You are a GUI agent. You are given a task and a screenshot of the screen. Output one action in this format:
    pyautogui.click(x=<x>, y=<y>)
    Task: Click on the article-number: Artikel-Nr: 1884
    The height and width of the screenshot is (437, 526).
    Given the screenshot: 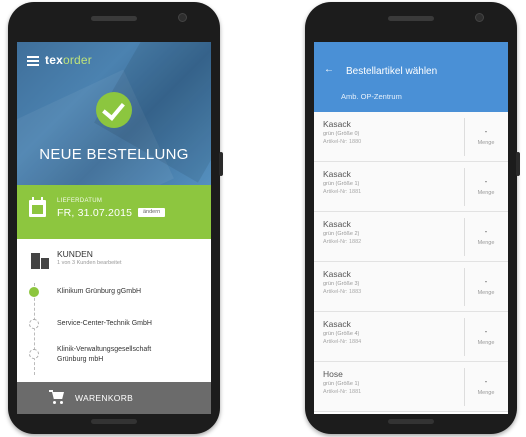 What is the action you would take?
    pyautogui.click(x=342, y=342)
    